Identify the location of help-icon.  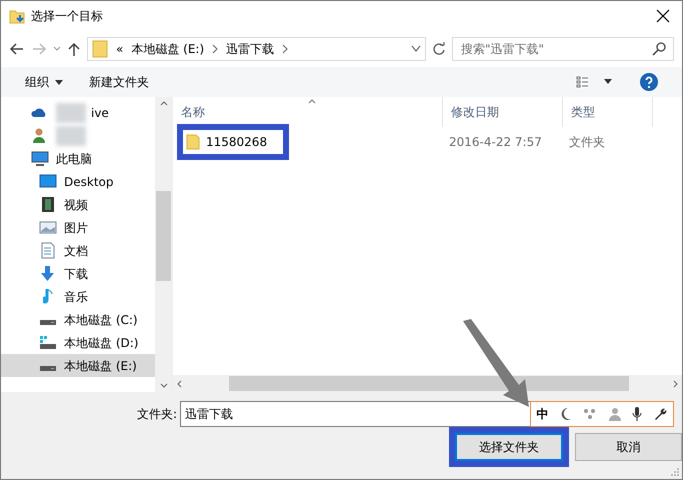
(649, 82).